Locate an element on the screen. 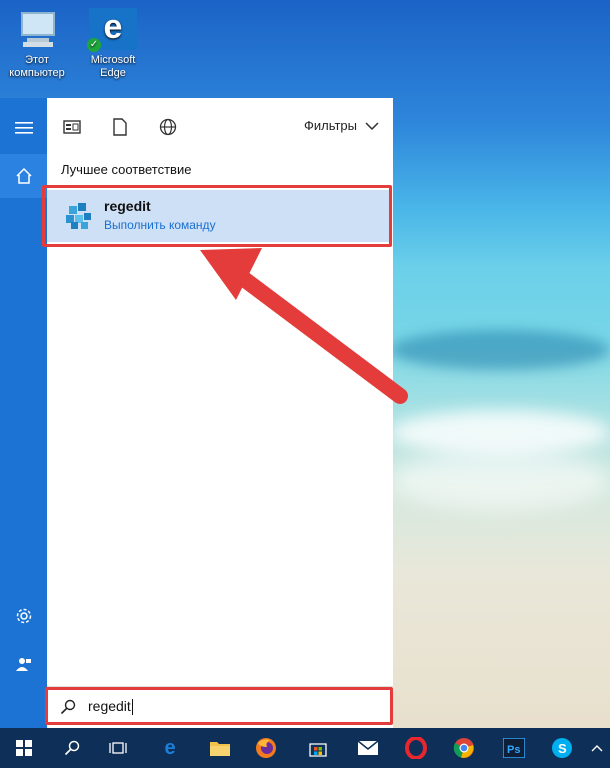 Image resolution: width=610 pixels, height=768 pixels. skype-icon: S is located at coordinates (562, 748).